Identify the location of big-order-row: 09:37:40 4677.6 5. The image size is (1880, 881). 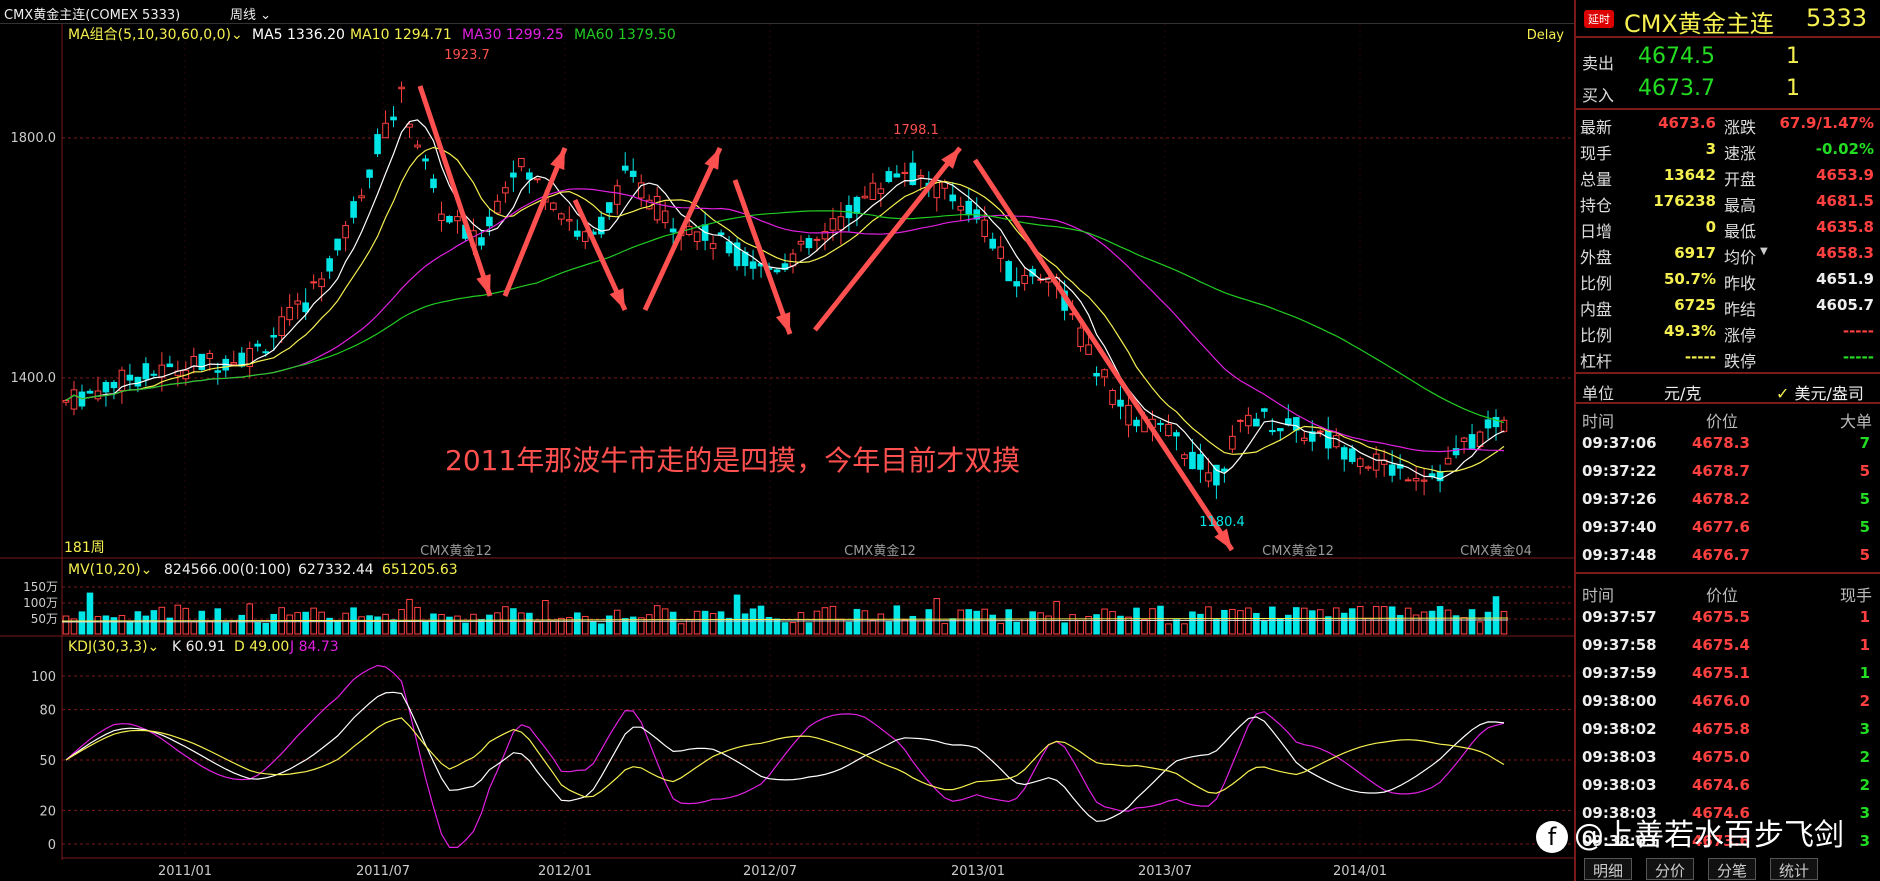
(1728, 527).